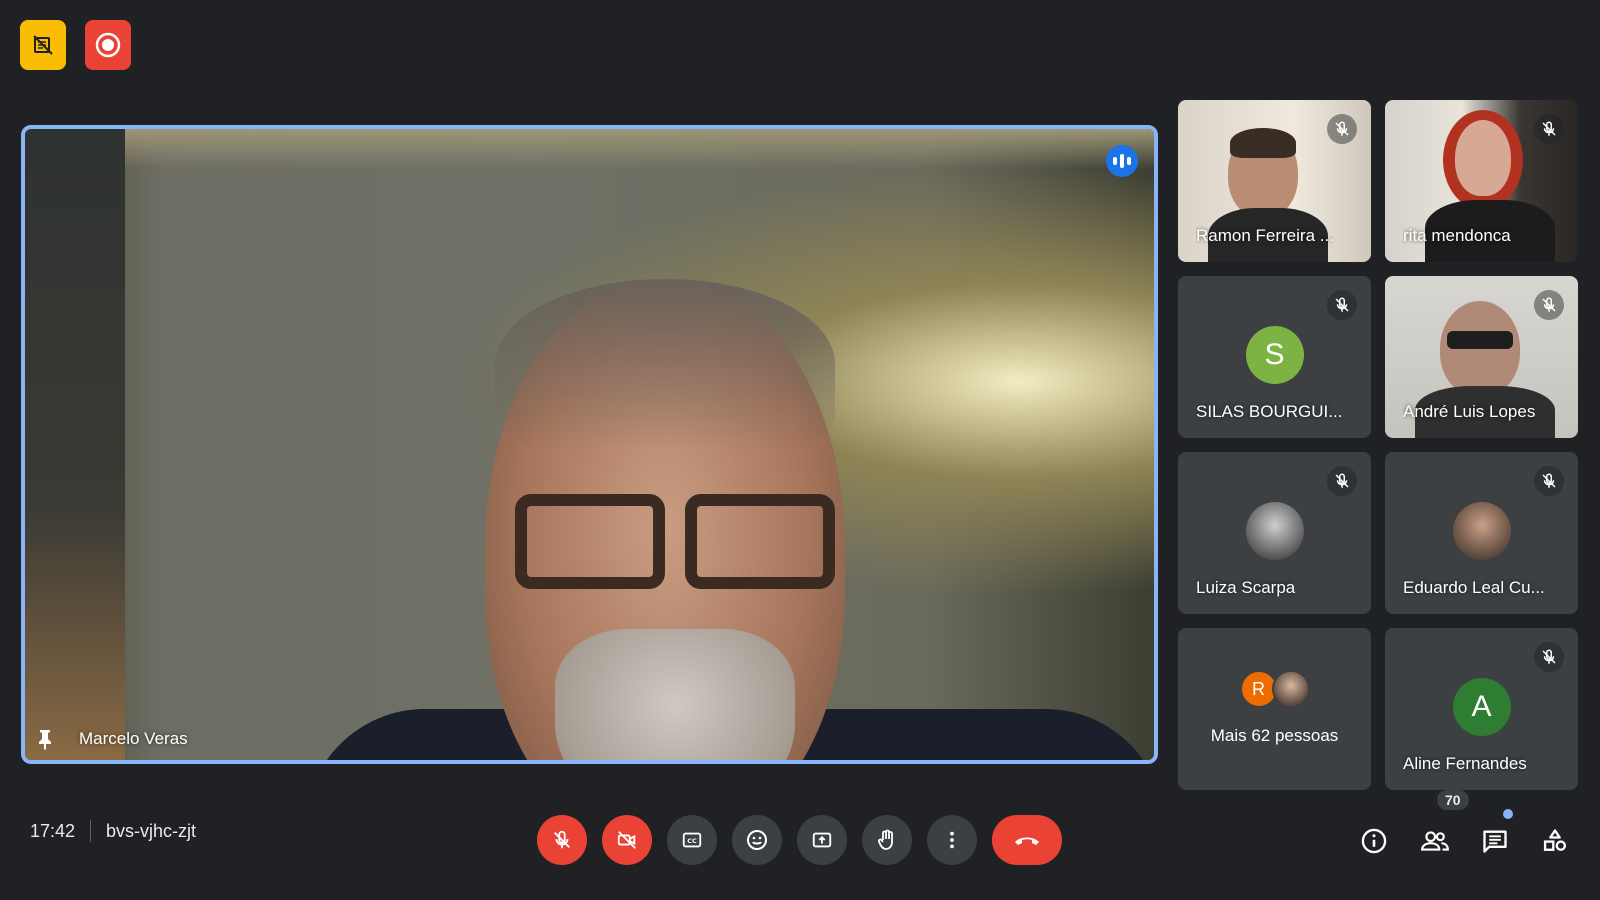 This screenshot has width=1600, height=900. What do you see at coordinates (1465, 763) in the screenshot?
I see `participant-name: Aline Fernandes` at bounding box center [1465, 763].